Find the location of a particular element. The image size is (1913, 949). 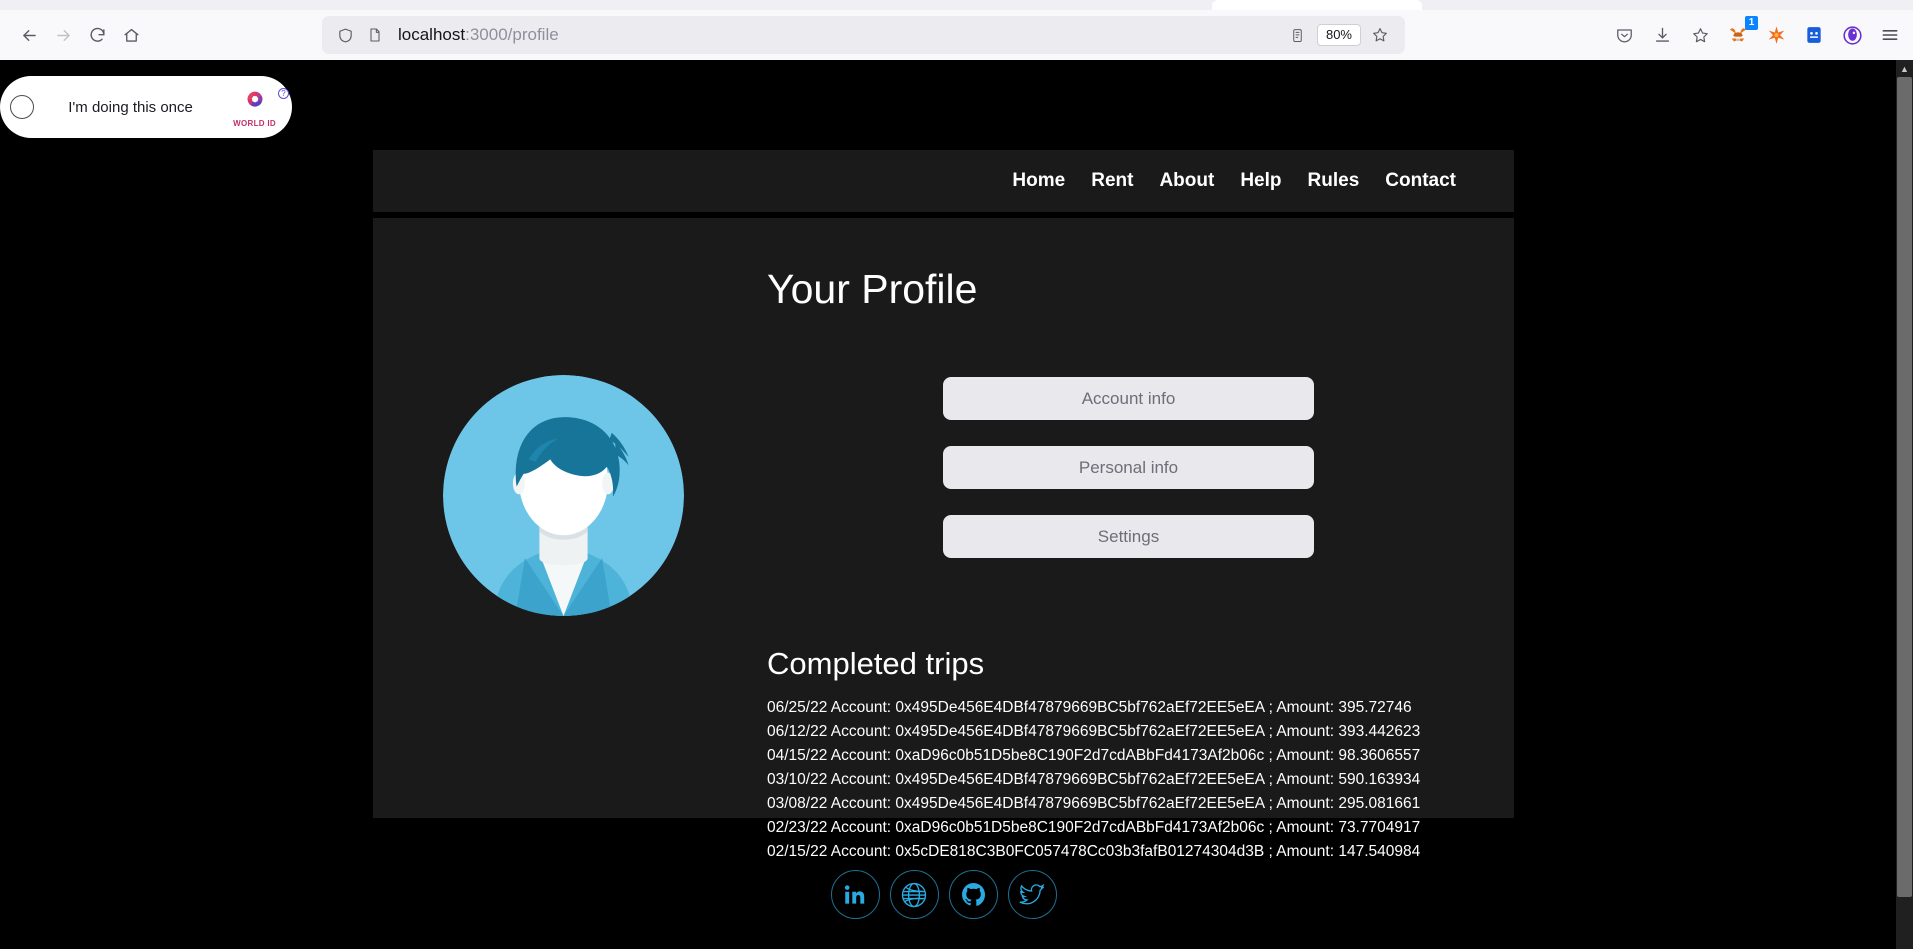

nav-item-contact: Contact is located at coordinates (1420, 181).